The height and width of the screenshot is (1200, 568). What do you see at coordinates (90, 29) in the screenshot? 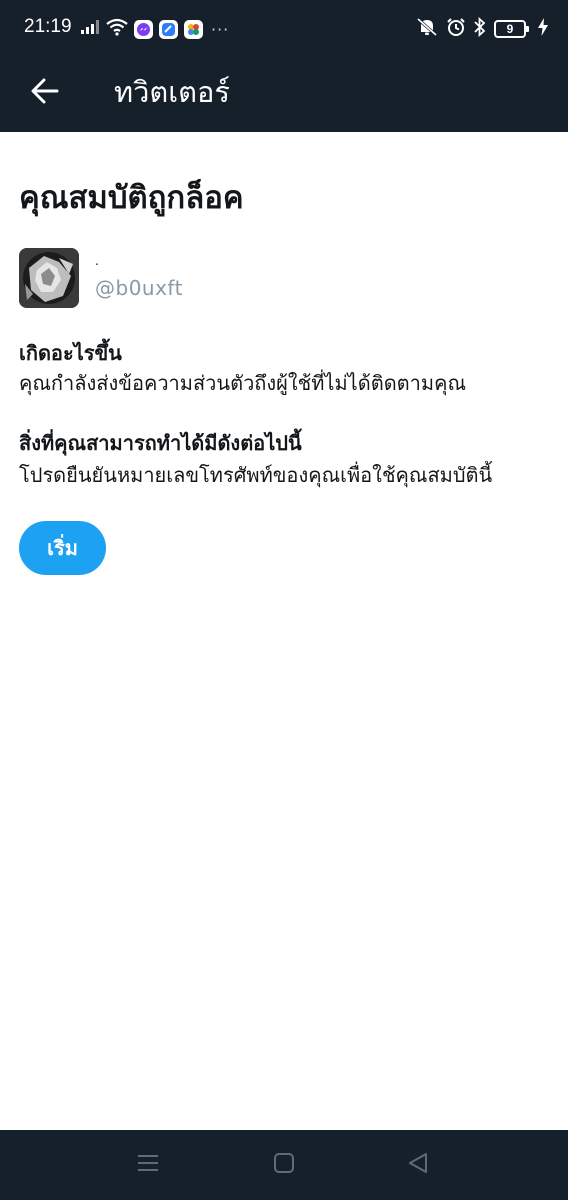
I see `signal-icon` at bounding box center [90, 29].